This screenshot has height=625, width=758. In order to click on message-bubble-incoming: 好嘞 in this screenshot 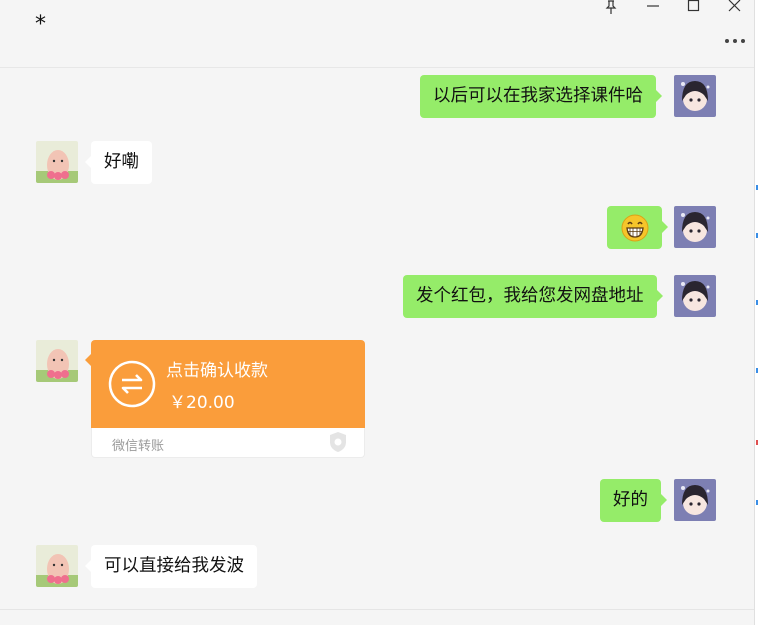, I will do `click(118, 162)`.